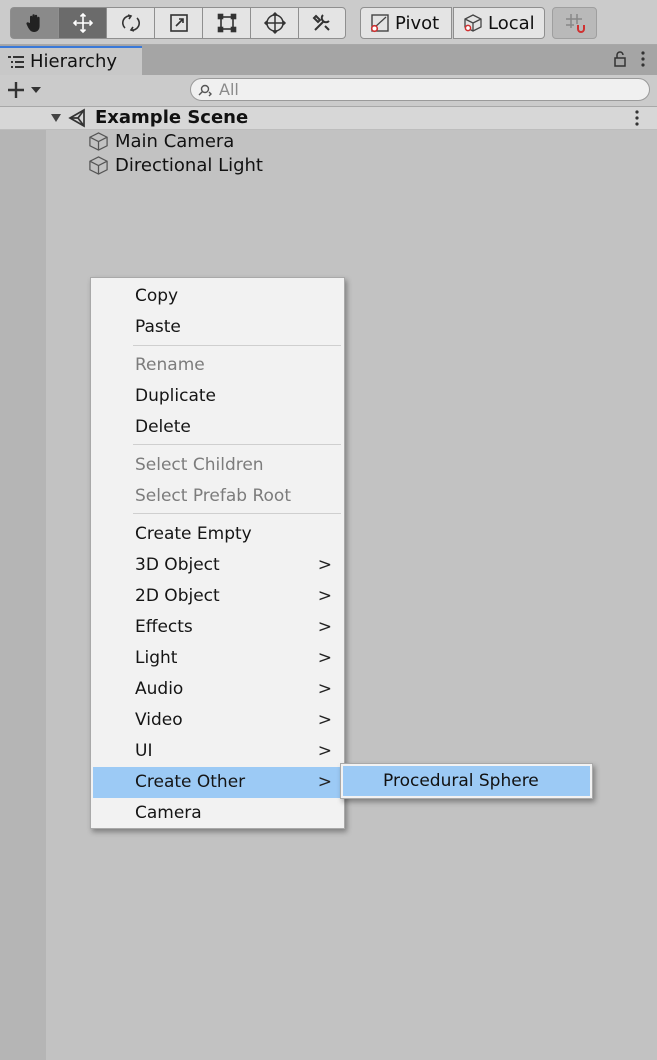 This screenshot has width=657, height=1060. I want to click on scene-options-icon, so click(637, 118).